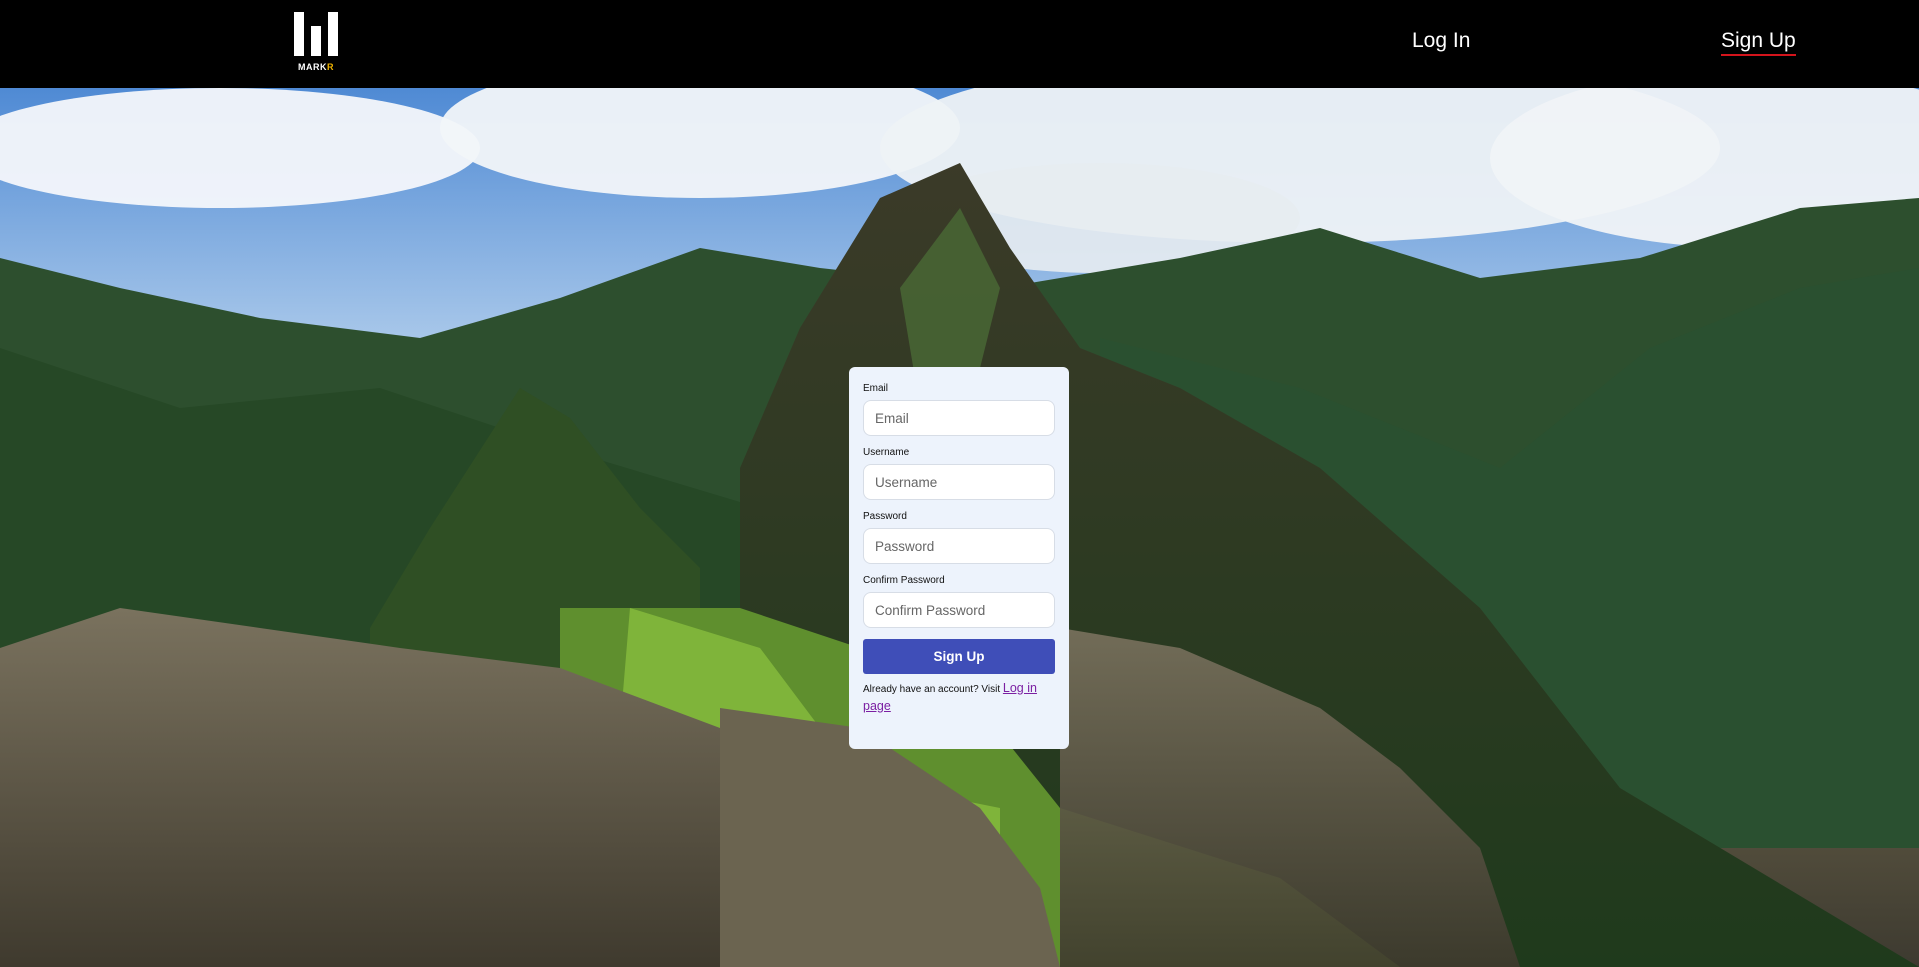 The width and height of the screenshot is (1919, 967). Describe the element at coordinates (959, 418) in the screenshot. I see `email-field` at that location.